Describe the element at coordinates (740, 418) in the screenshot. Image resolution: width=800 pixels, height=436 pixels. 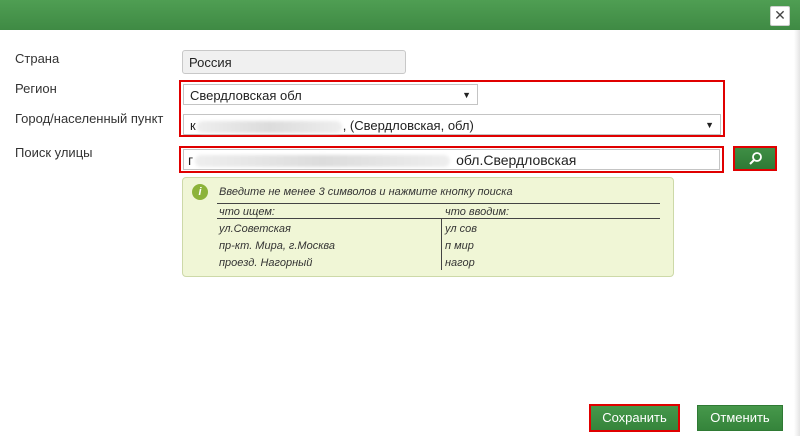
I see `cancel-button: Отменить` at that location.